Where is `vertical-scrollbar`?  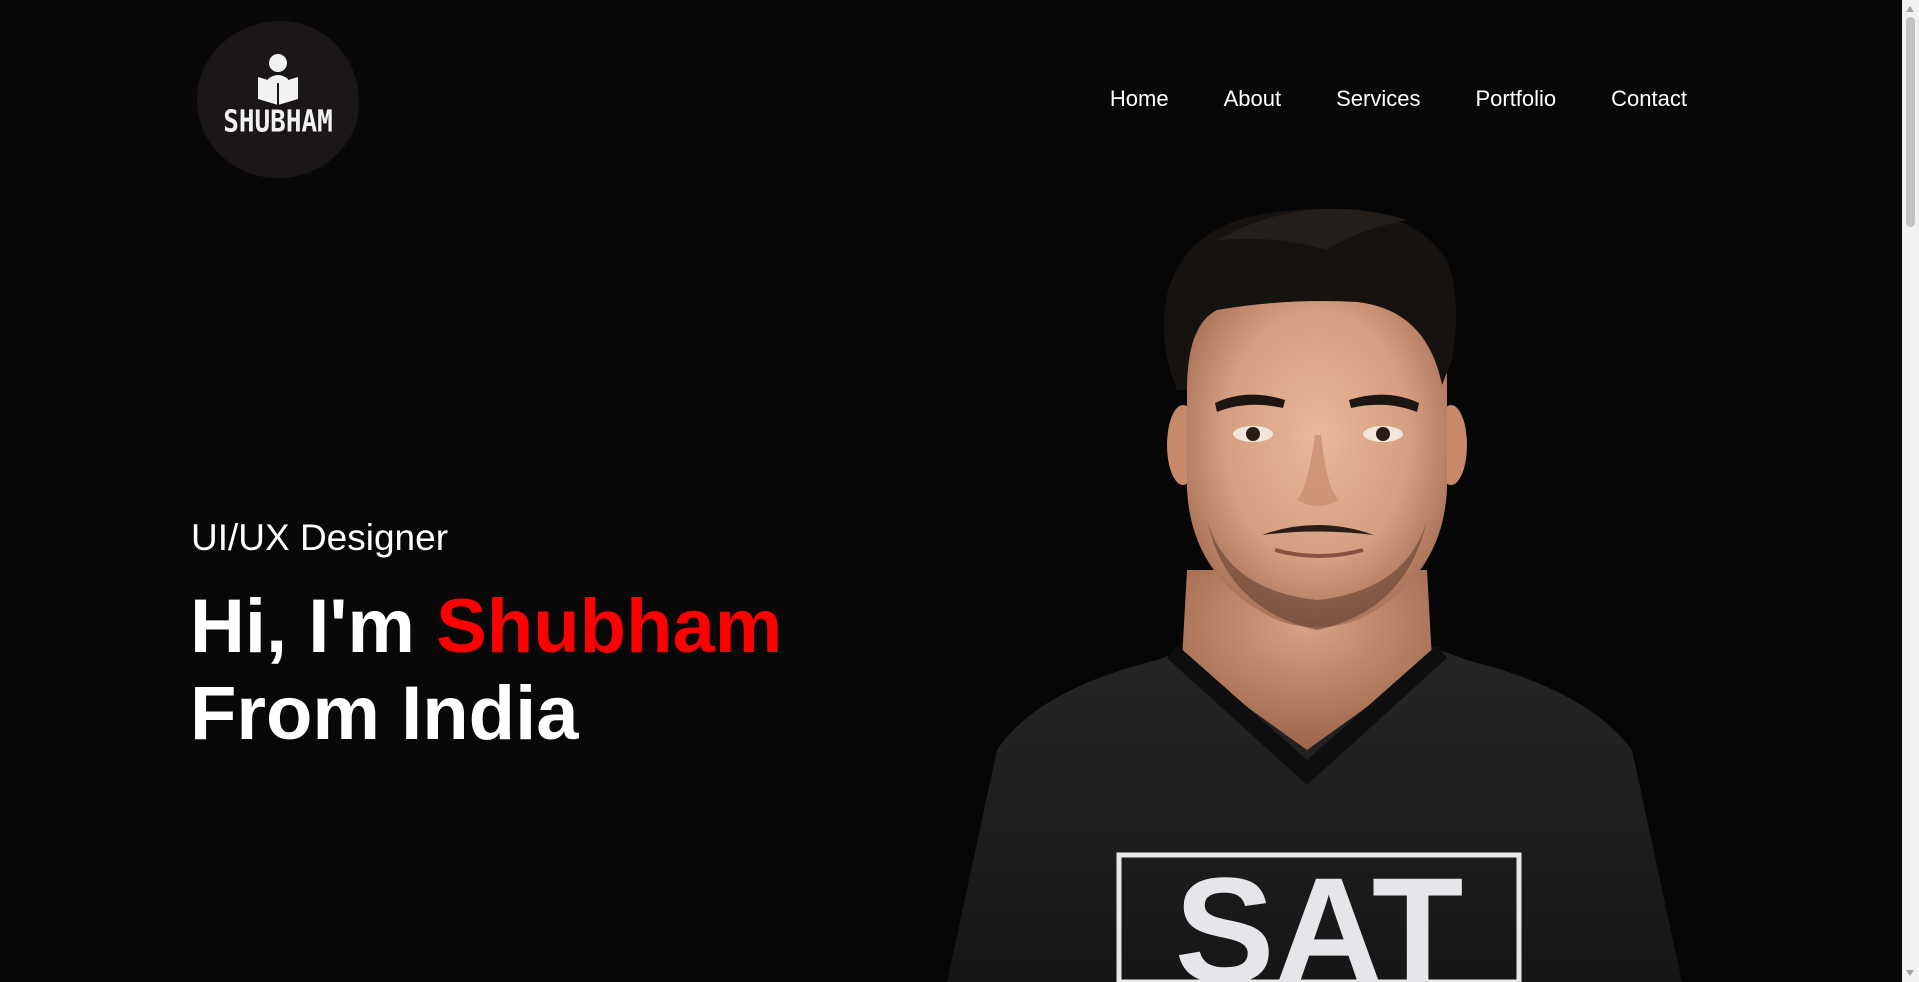
vertical-scrollbar is located at coordinates (1910, 491).